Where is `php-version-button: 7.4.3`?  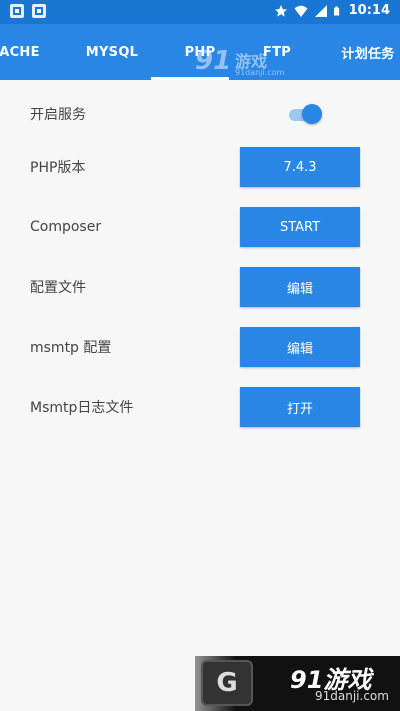
php-version-button: 7.4.3 is located at coordinates (300, 167).